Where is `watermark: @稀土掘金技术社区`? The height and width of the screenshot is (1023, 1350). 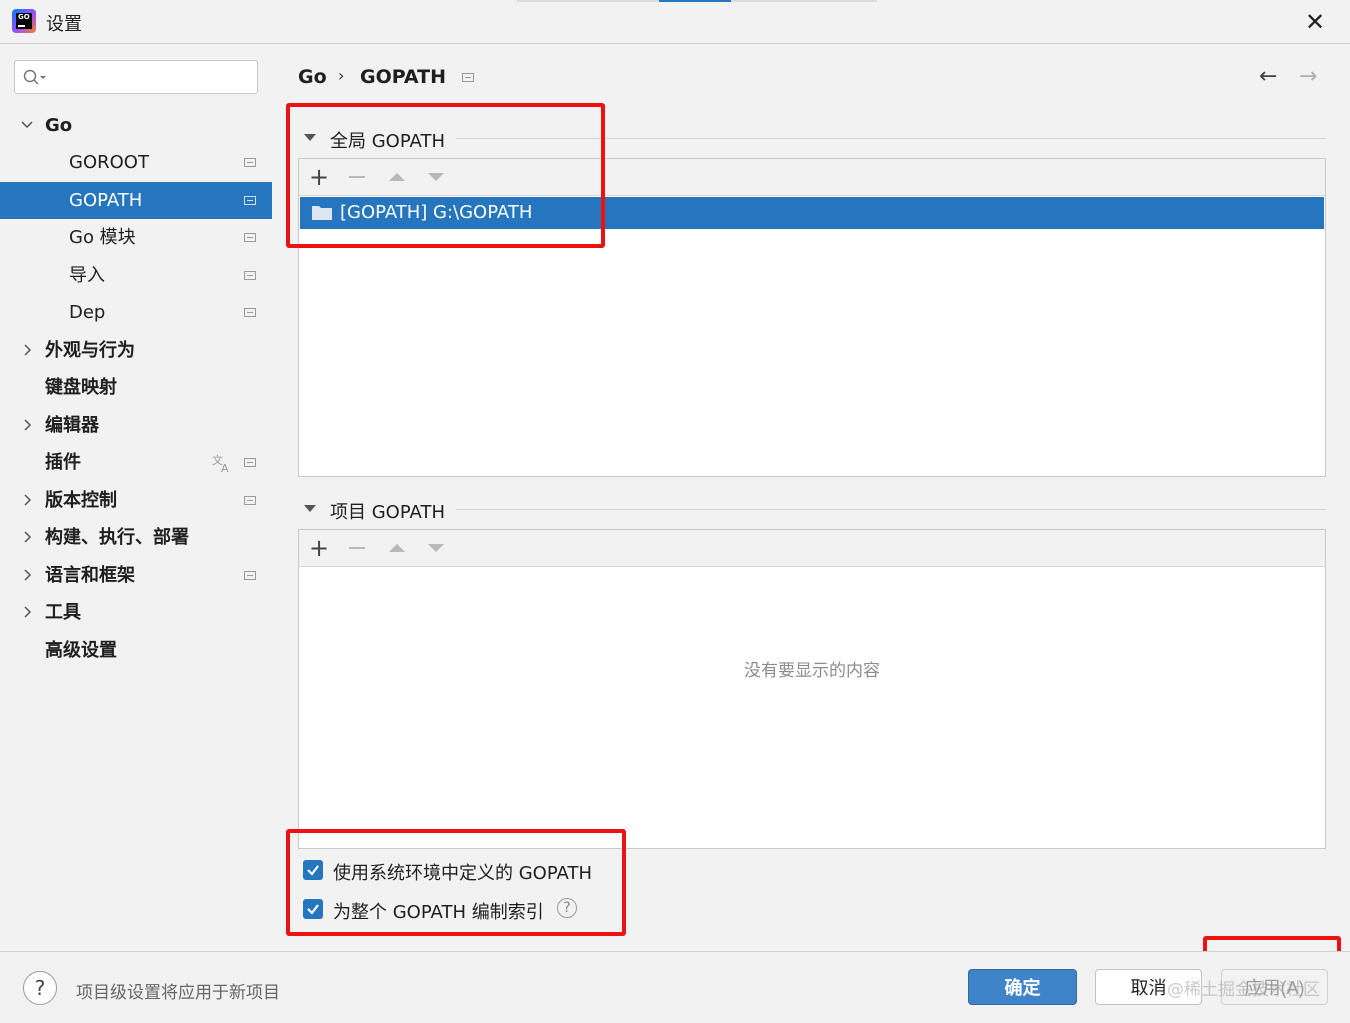 watermark: @稀土掘金技术社区 is located at coordinates (1243, 990).